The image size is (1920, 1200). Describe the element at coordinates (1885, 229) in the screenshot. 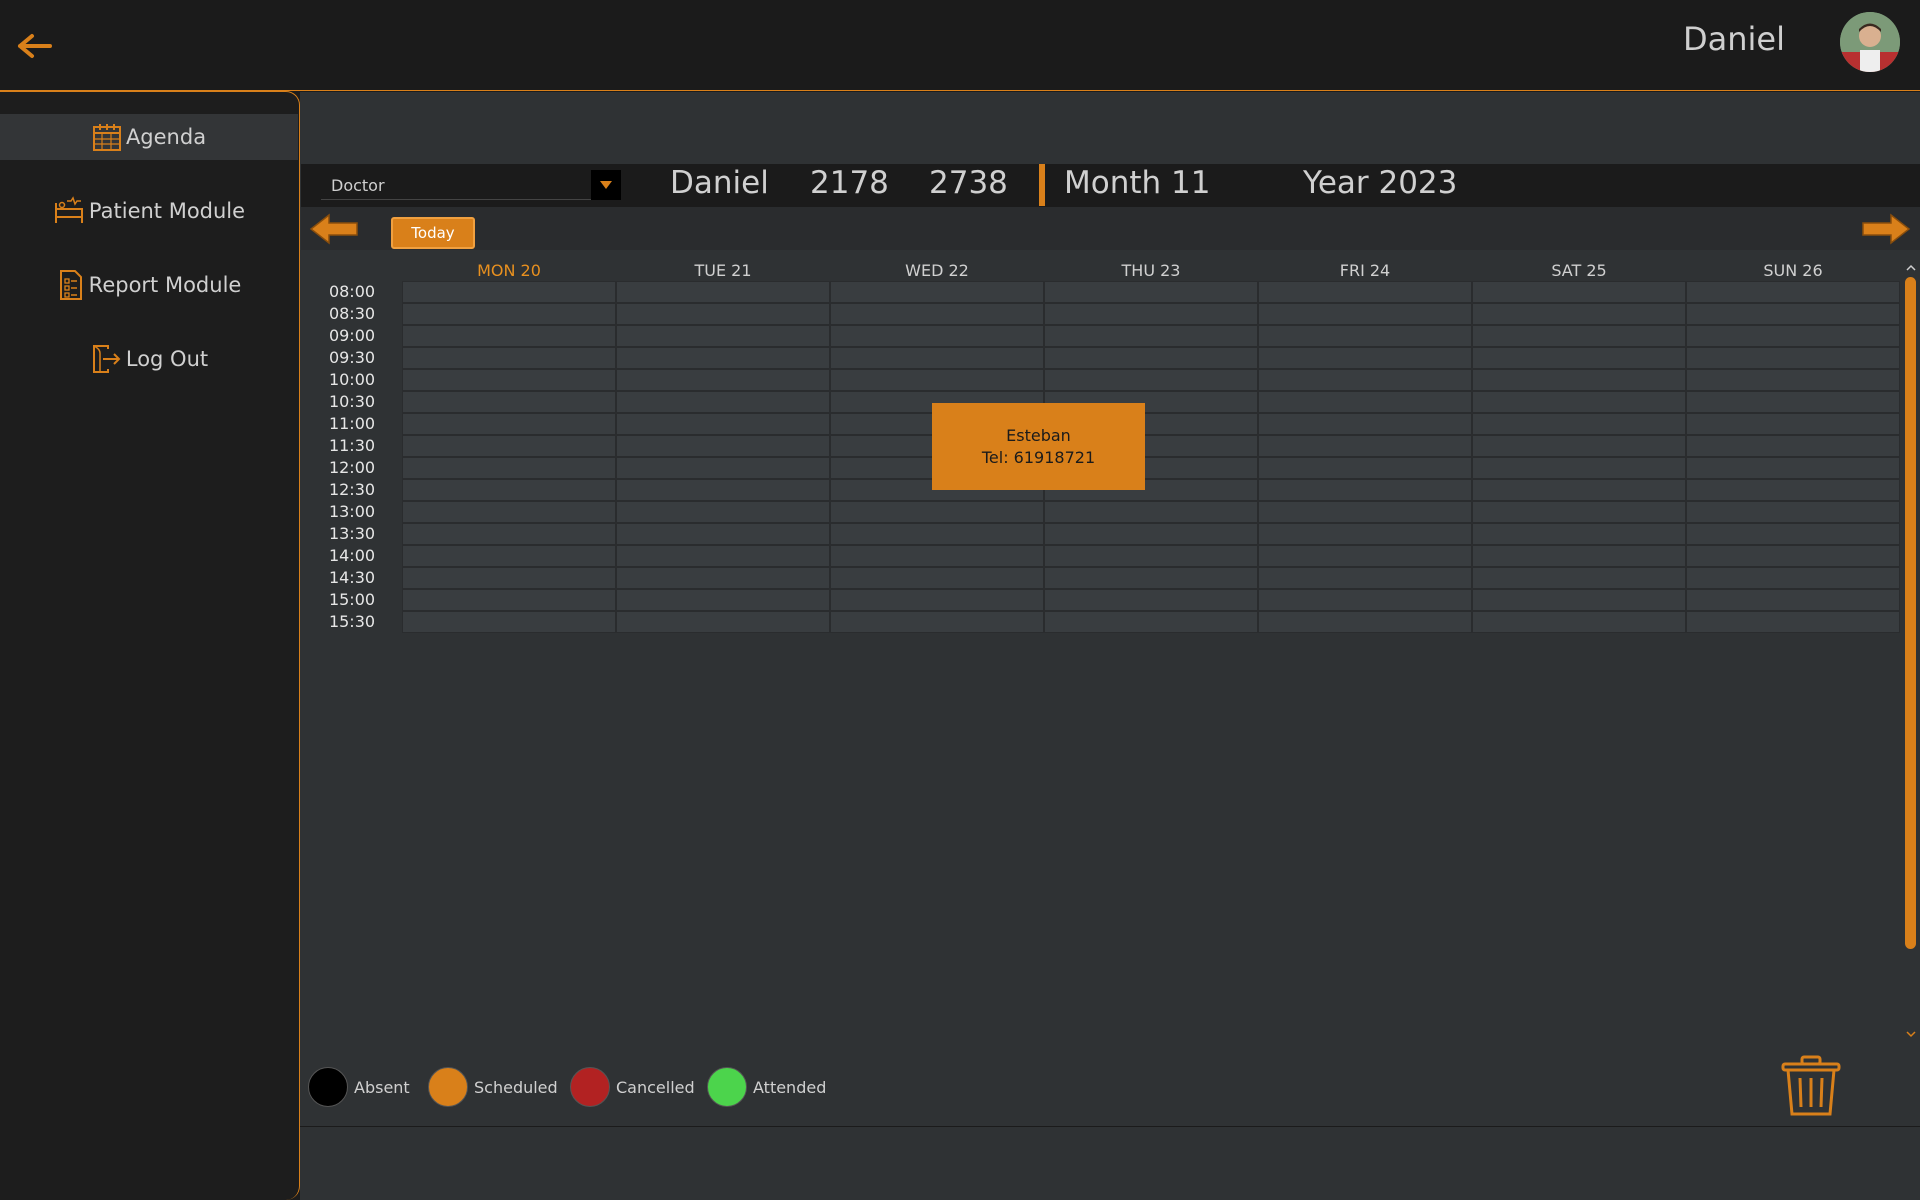

I see `next-week-arrow-icon` at that location.